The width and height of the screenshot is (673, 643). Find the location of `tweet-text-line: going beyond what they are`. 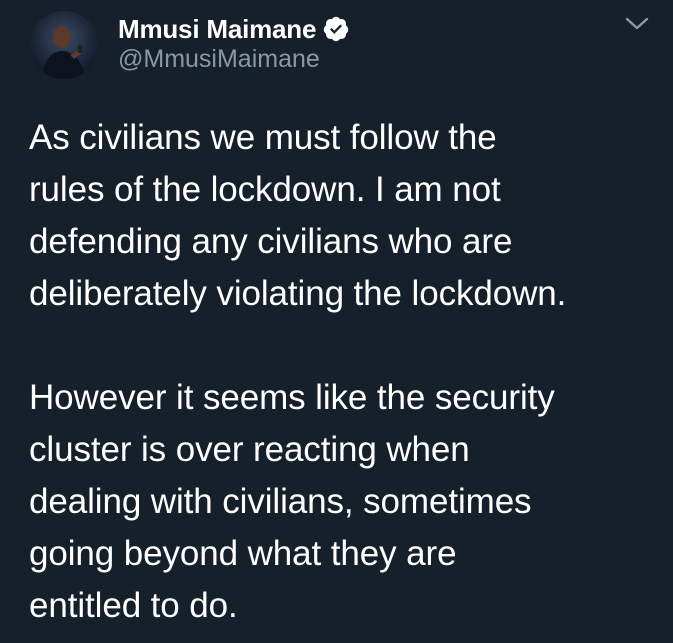

tweet-text-line: going beyond what they are is located at coordinates (243, 553).